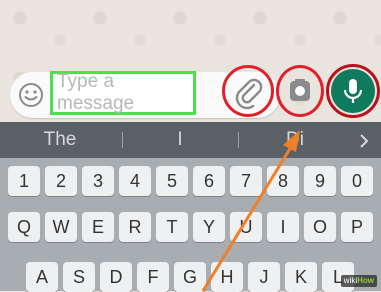 This screenshot has height=292, width=381. What do you see at coordinates (135, 181) in the screenshot?
I see `key-4: 4` at bounding box center [135, 181].